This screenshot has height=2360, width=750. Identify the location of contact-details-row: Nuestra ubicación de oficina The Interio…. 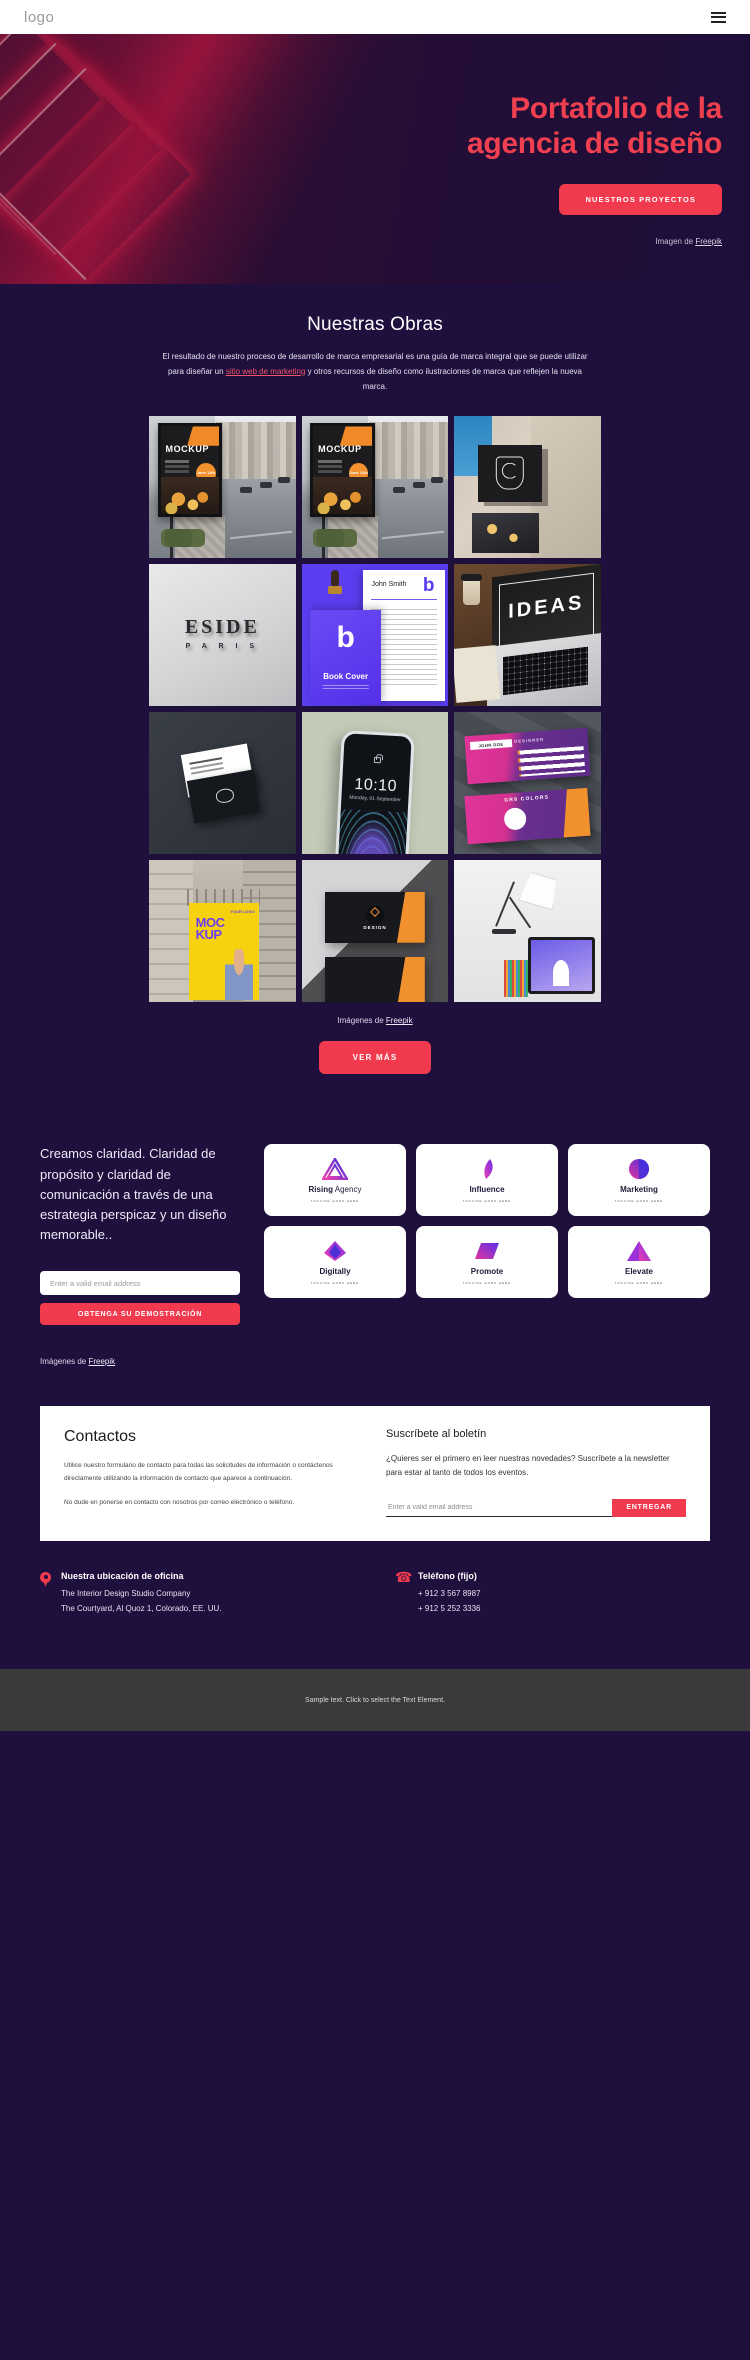
(375, 1578).